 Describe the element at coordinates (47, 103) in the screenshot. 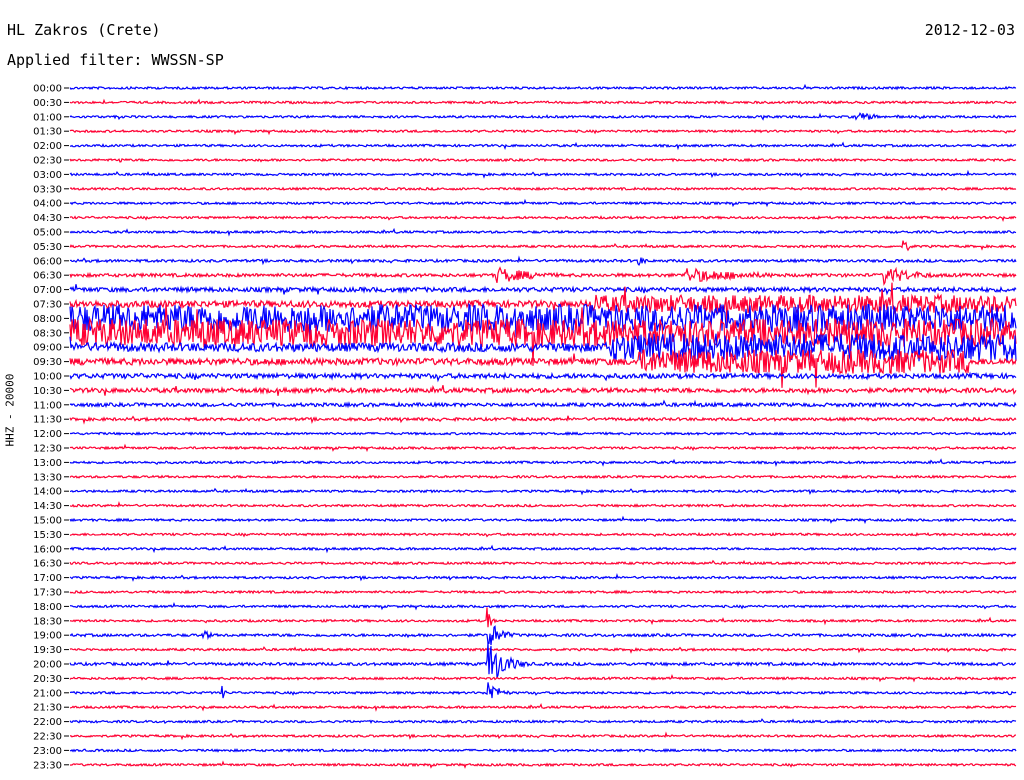

I see `time-tick-label: 00:30` at that location.